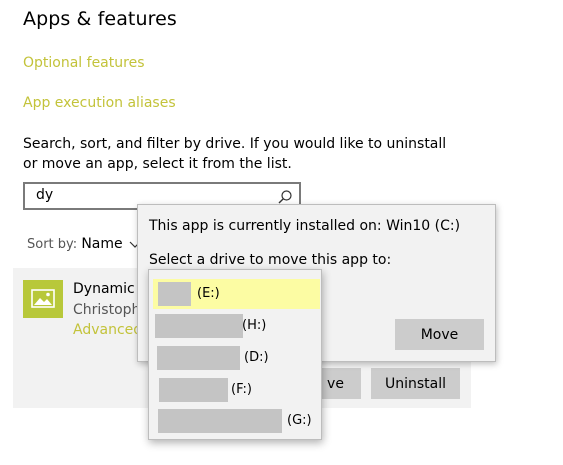 This screenshot has width=563, height=465. I want to click on app-publisher: Christoph, so click(107, 310).